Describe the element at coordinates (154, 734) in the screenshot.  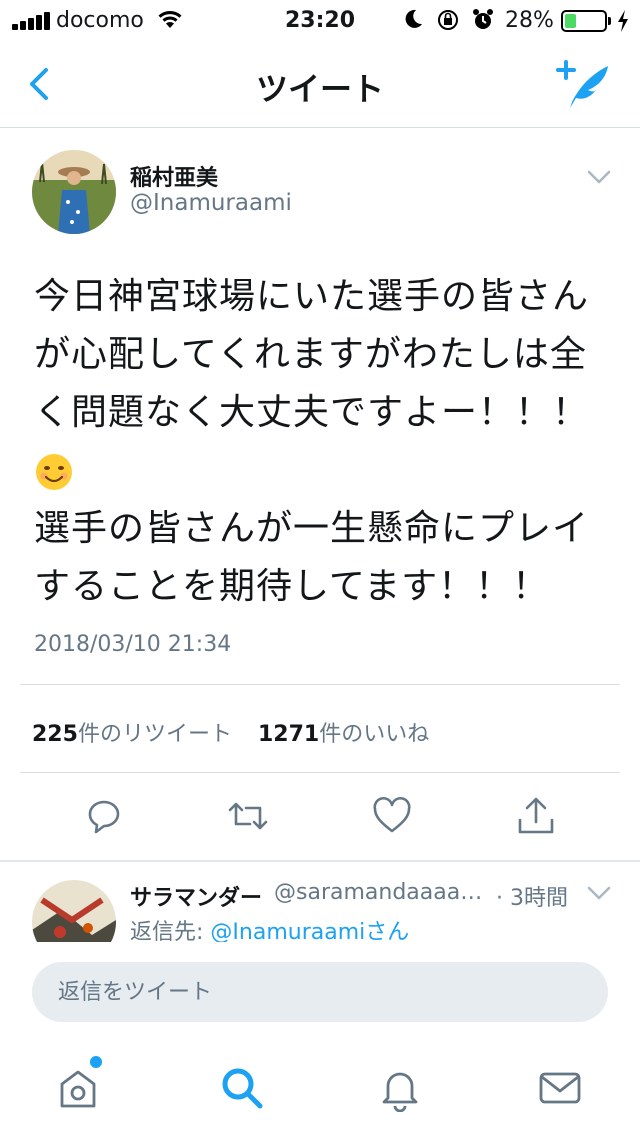
I see `retweet-label: 件のリツイート` at that location.